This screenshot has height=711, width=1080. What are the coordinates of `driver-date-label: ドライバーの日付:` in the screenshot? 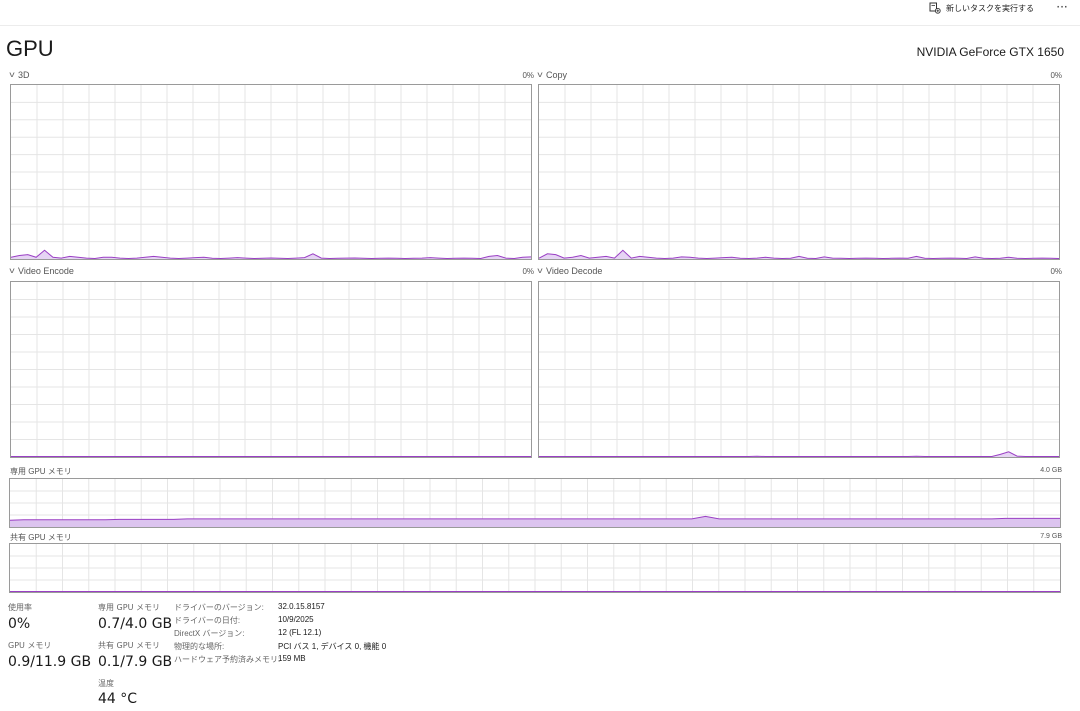 It's located at (207, 620).